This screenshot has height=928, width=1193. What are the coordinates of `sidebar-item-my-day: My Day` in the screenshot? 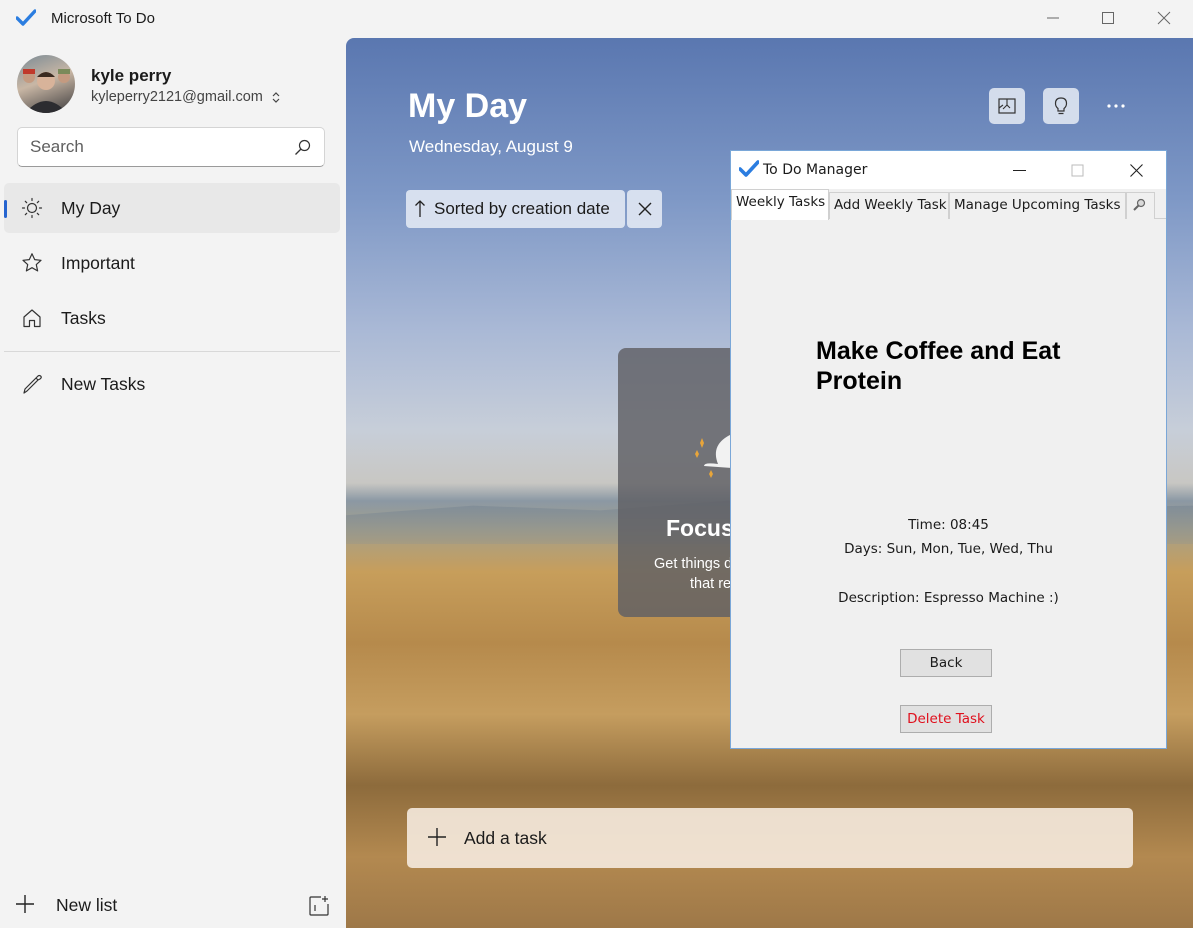 It's located at (172, 208).